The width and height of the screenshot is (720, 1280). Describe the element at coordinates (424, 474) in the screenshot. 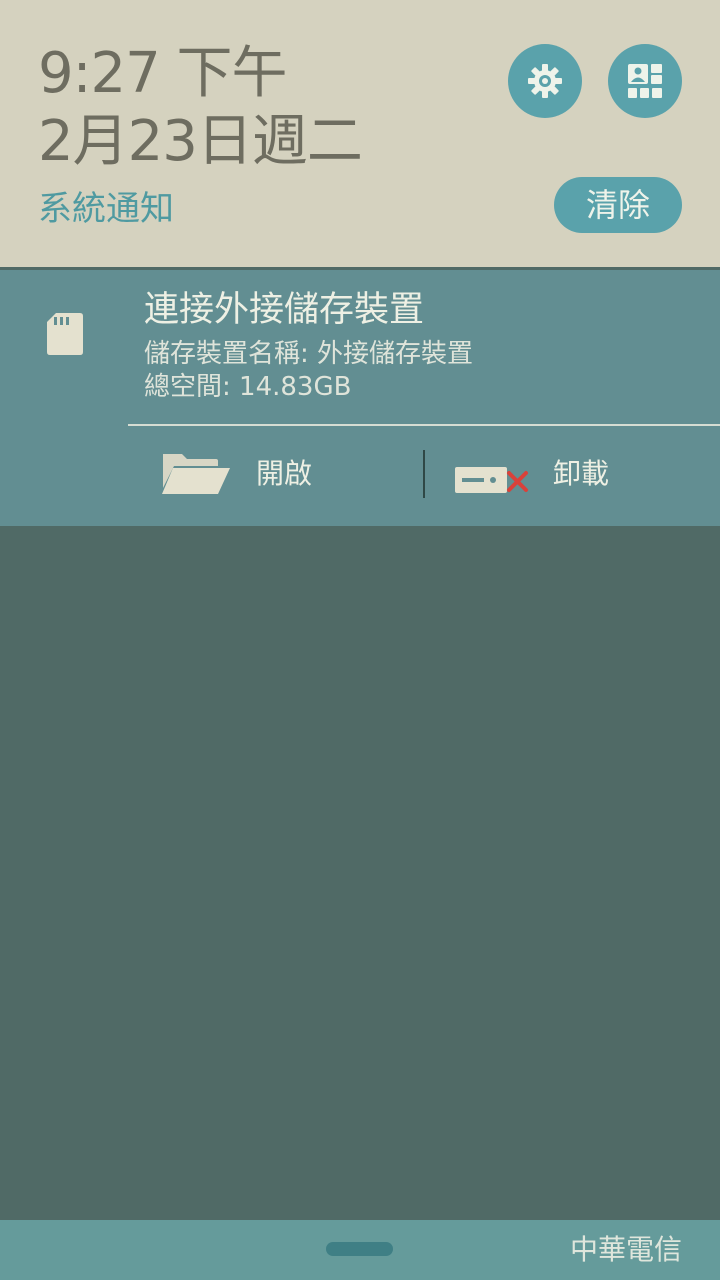

I see `action-separator` at that location.